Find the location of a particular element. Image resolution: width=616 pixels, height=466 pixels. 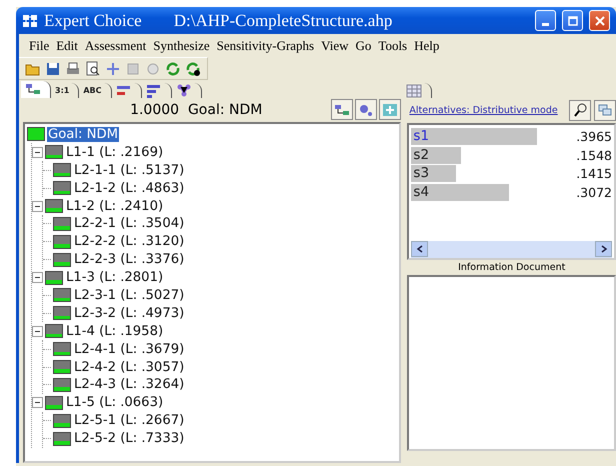

magnifier-icon is located at coordinates (580, 110).